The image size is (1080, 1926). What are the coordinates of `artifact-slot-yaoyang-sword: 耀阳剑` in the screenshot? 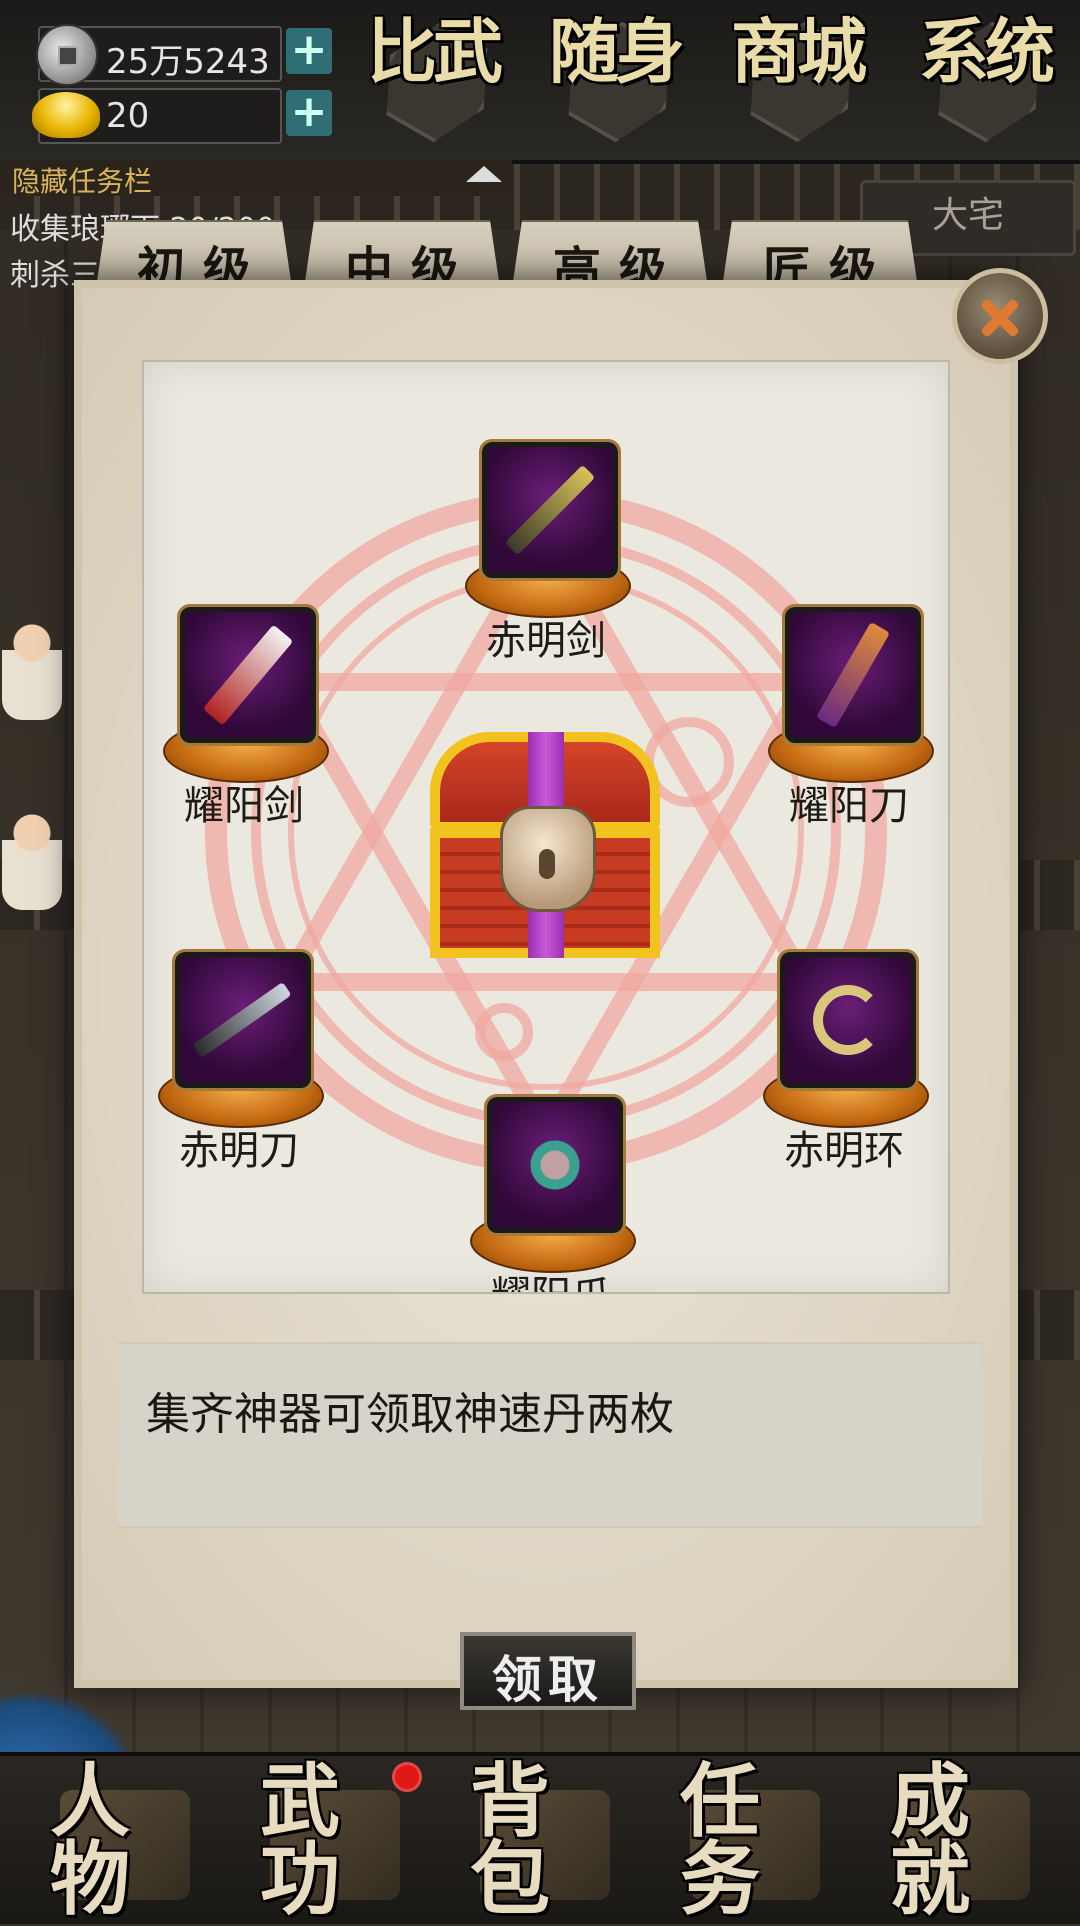 It's located at (244, 716).